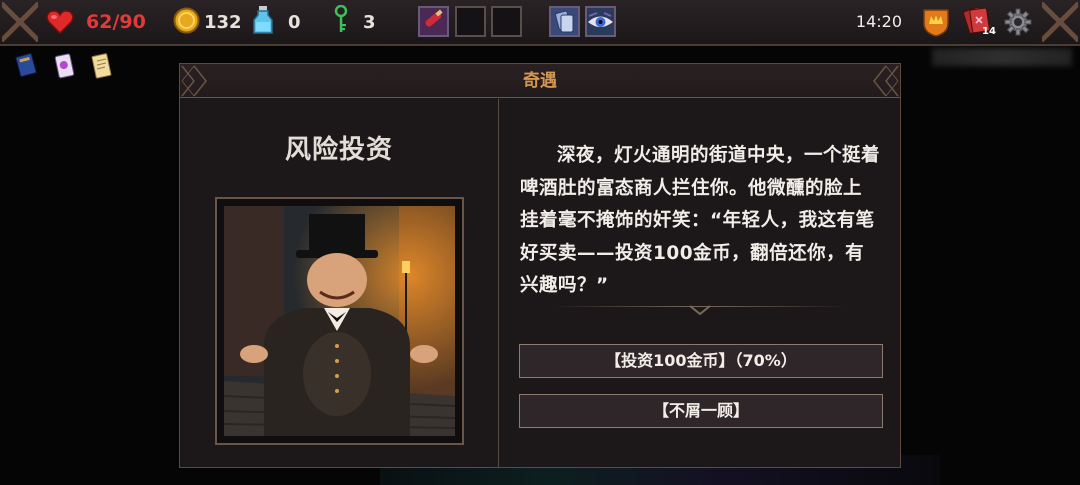 Image resolution: width=1080 pixels, height=485 pixels. What do you see at coordinates (700, 310) in the screenshot?
I see `chevron-down-icon` at bounding box center [700, 310].